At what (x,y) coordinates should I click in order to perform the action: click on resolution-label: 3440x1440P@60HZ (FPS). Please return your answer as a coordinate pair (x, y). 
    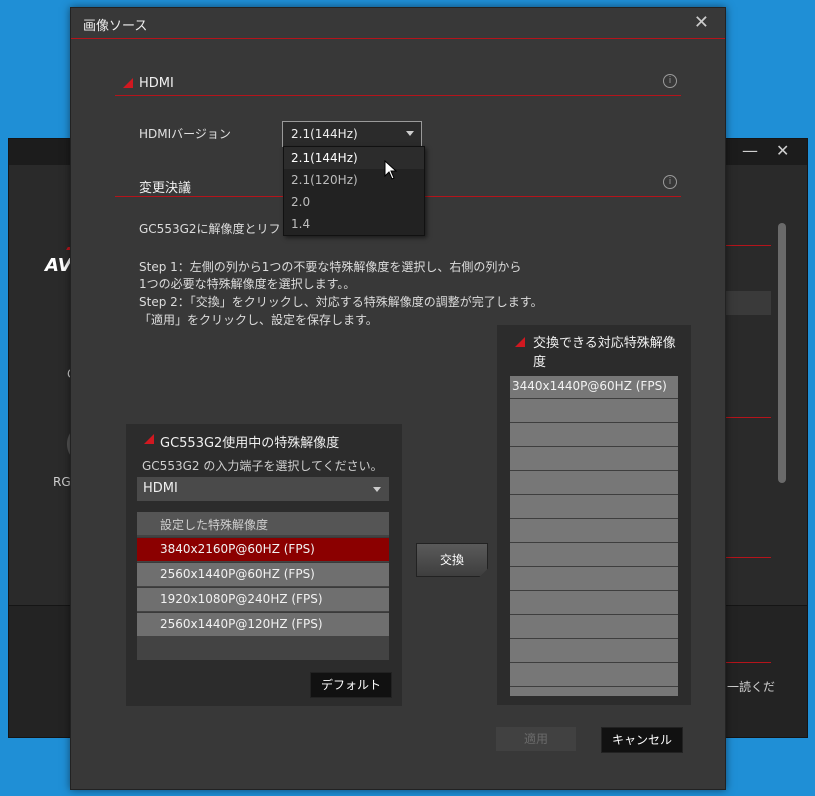
    Looking at the image, I should click on (589, 386).